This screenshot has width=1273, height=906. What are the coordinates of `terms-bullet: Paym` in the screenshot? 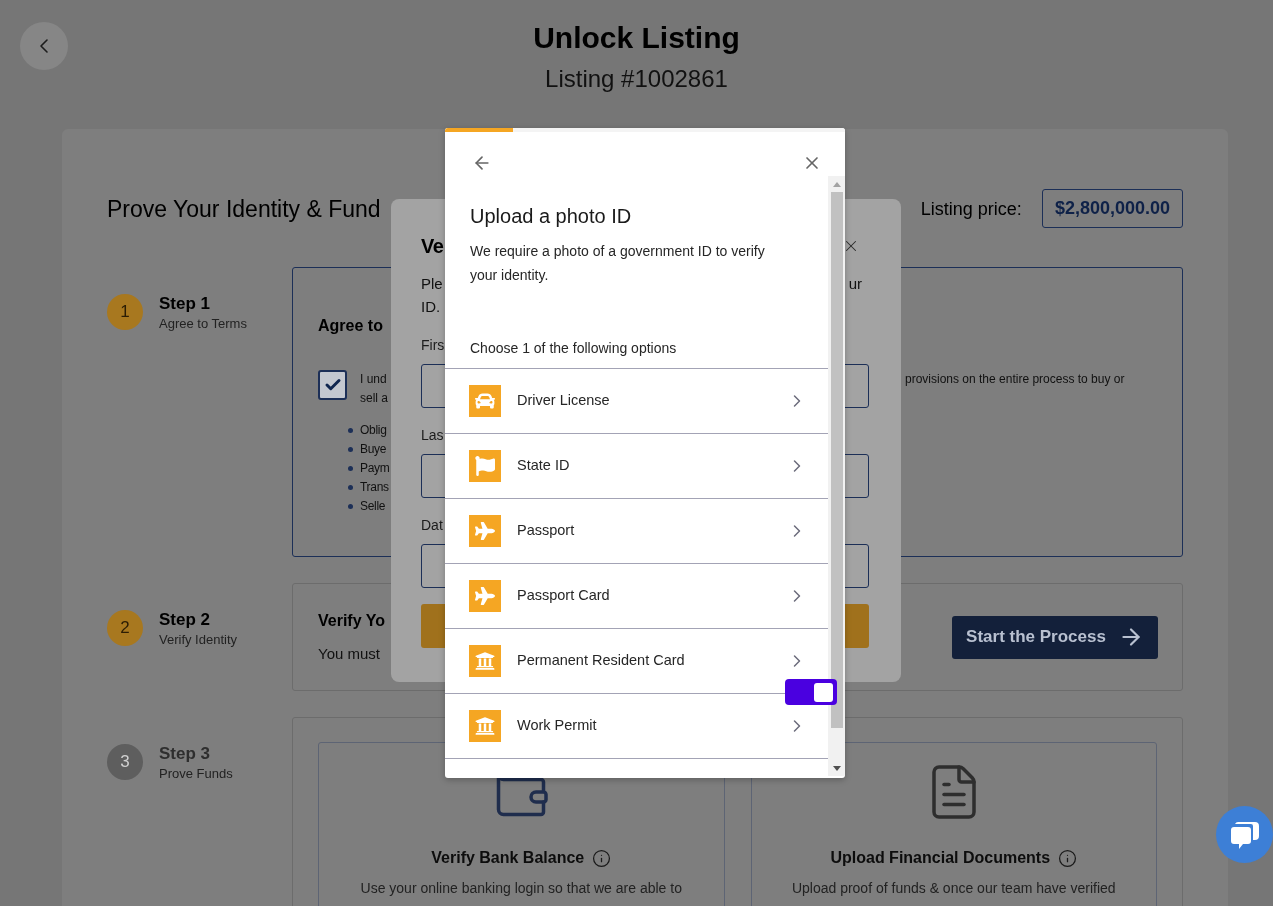 It's located at (375, 468).